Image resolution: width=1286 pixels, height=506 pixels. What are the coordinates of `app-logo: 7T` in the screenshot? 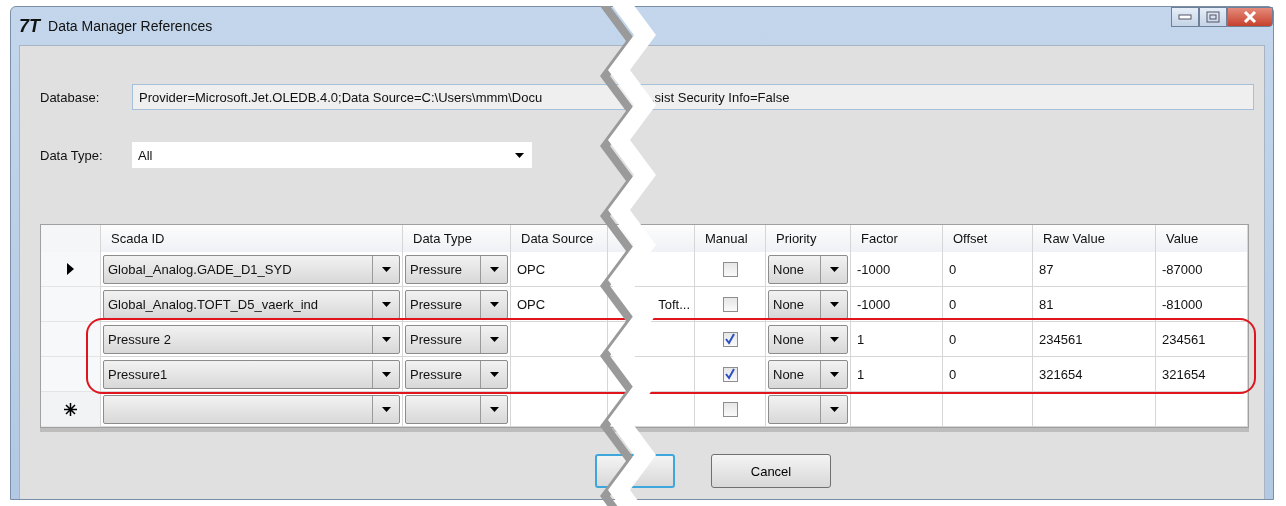 It's located at (29, 26).